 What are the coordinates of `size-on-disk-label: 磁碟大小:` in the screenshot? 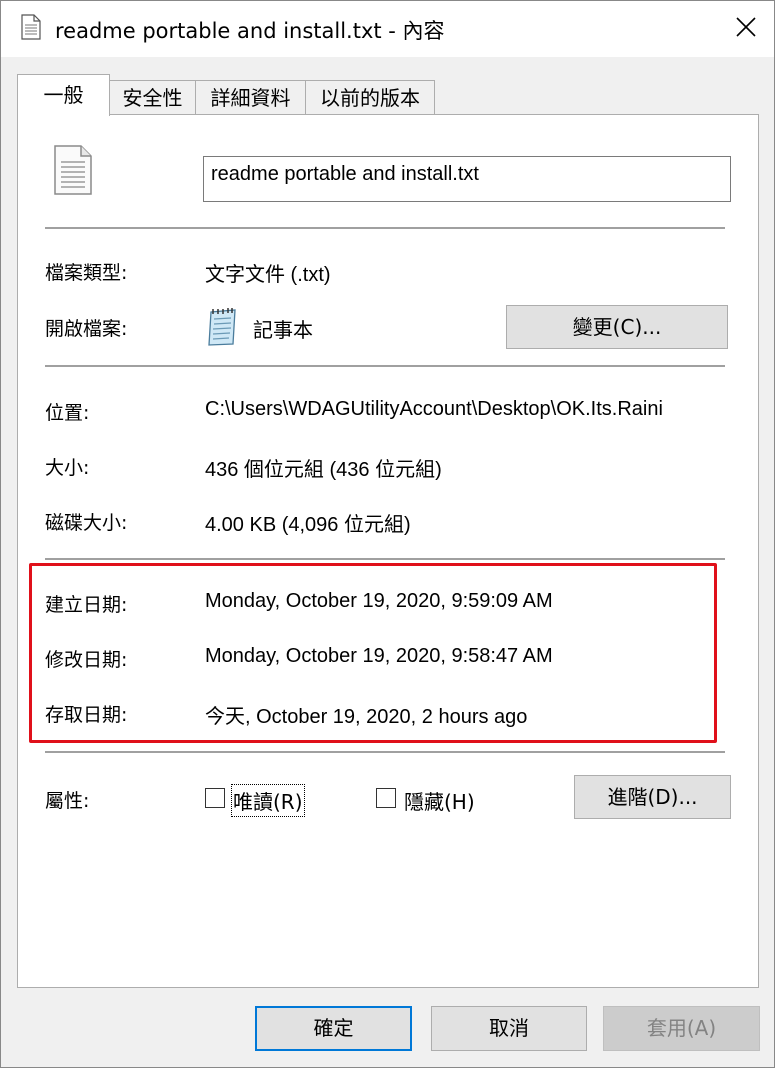 It's located at (86, 523).